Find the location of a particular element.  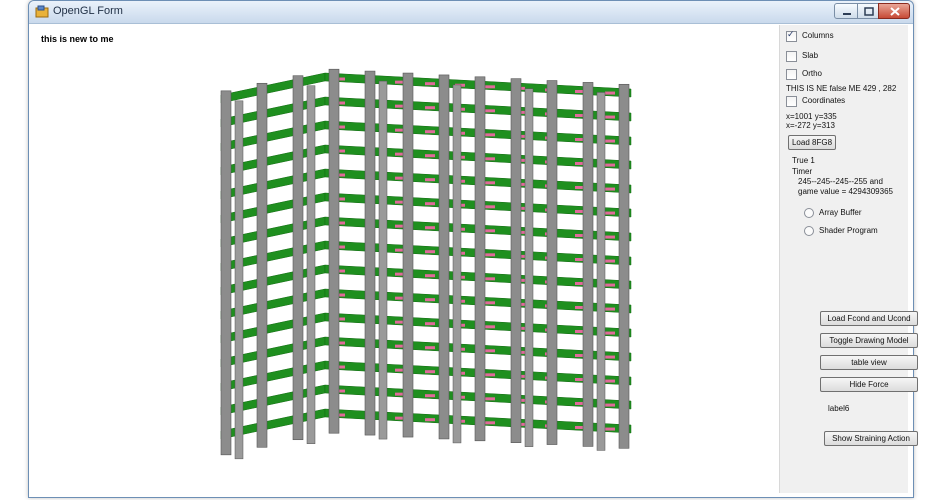

array-buffer-radio-dot is located at coordinates (809, 213).